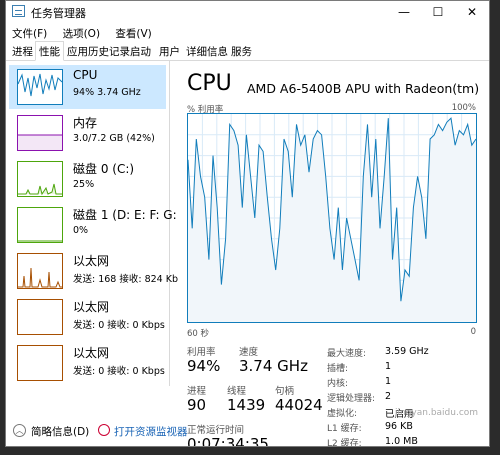  I want to click on tab-details: 详细信息, so click(207, 51).